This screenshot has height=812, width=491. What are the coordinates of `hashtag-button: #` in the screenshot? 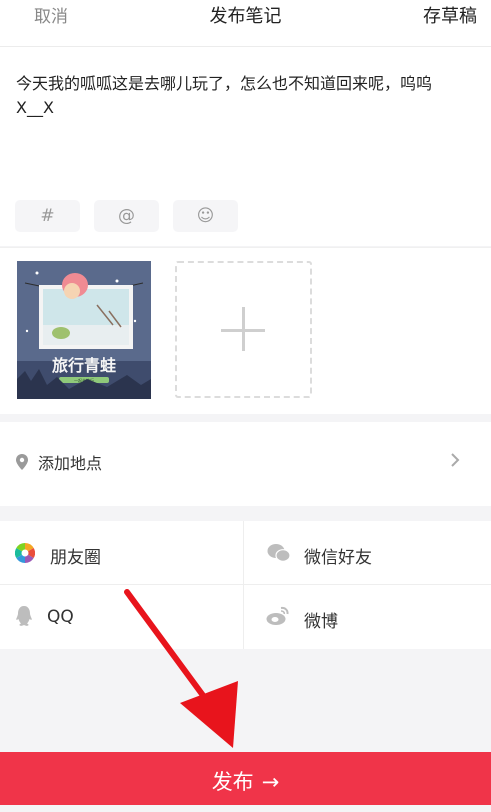 It's located at (47, 216).